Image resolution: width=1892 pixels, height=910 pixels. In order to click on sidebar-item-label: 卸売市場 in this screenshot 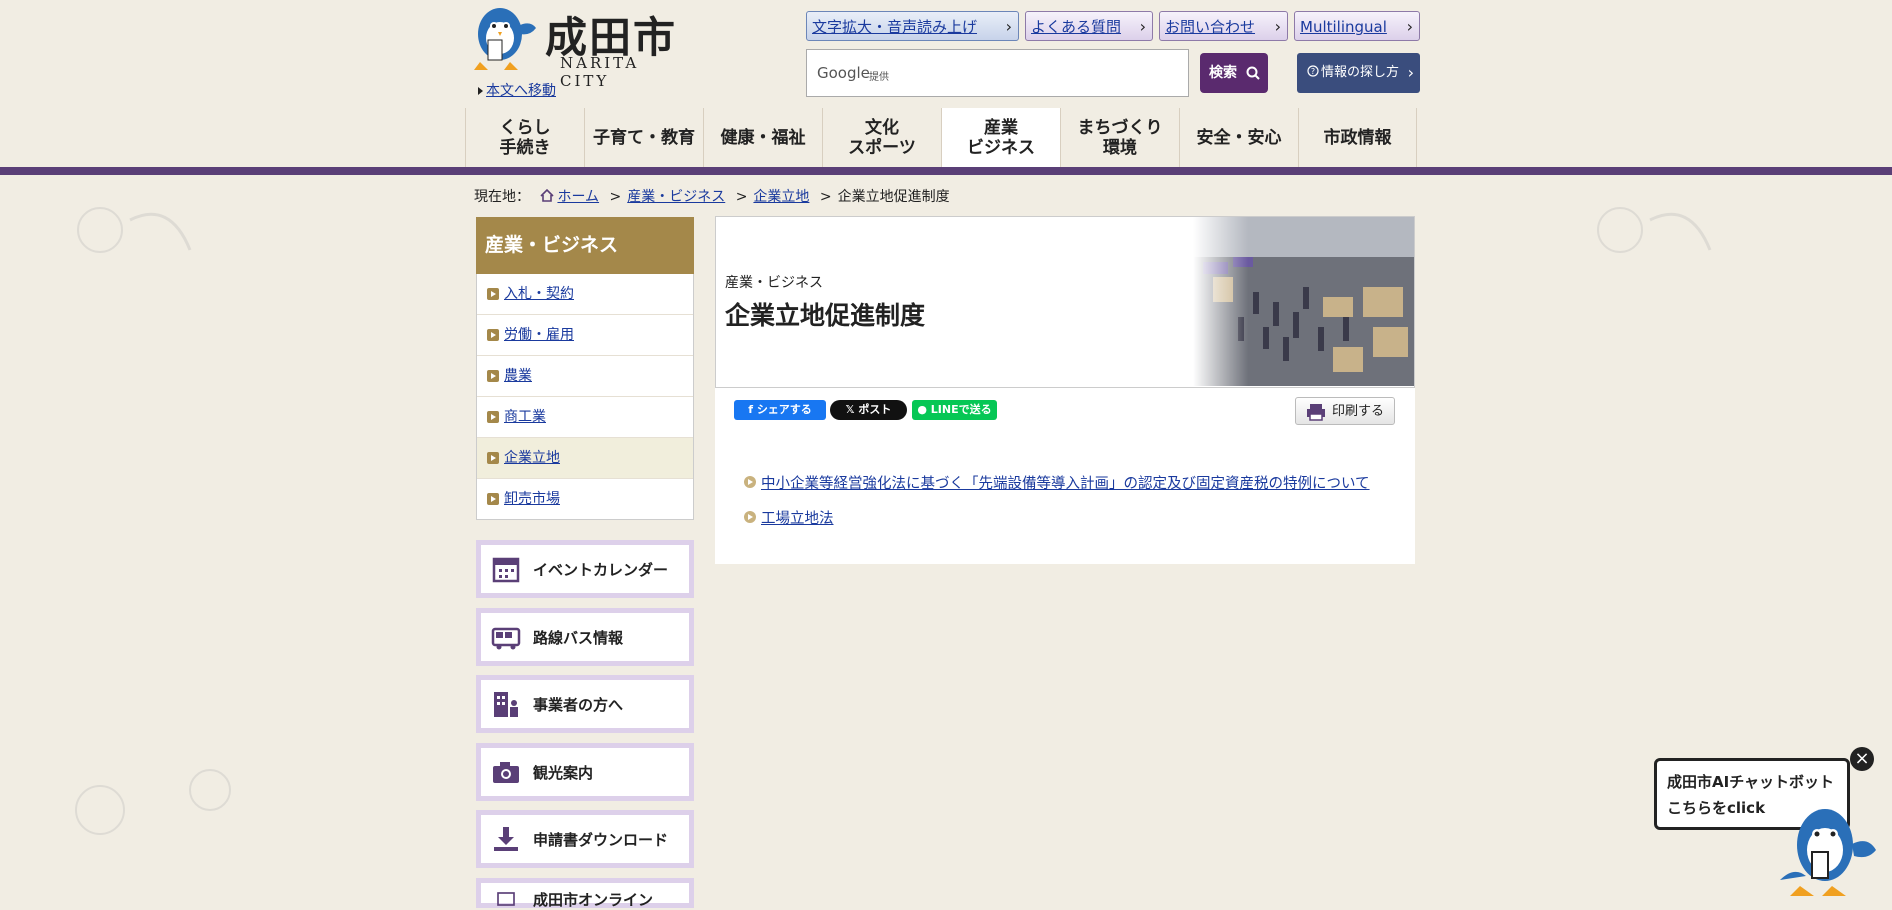, I will do `click(532, 499)`.